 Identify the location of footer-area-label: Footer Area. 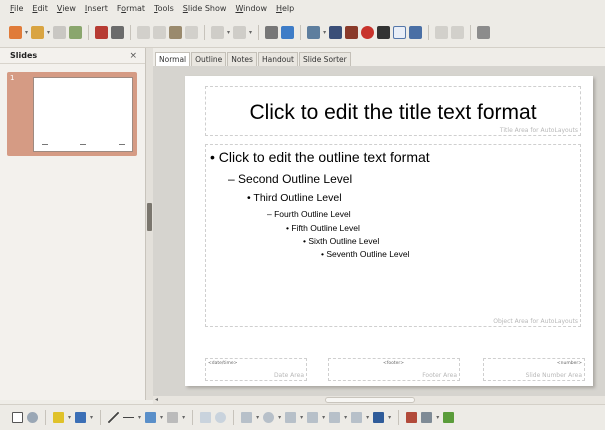
(439, 375).